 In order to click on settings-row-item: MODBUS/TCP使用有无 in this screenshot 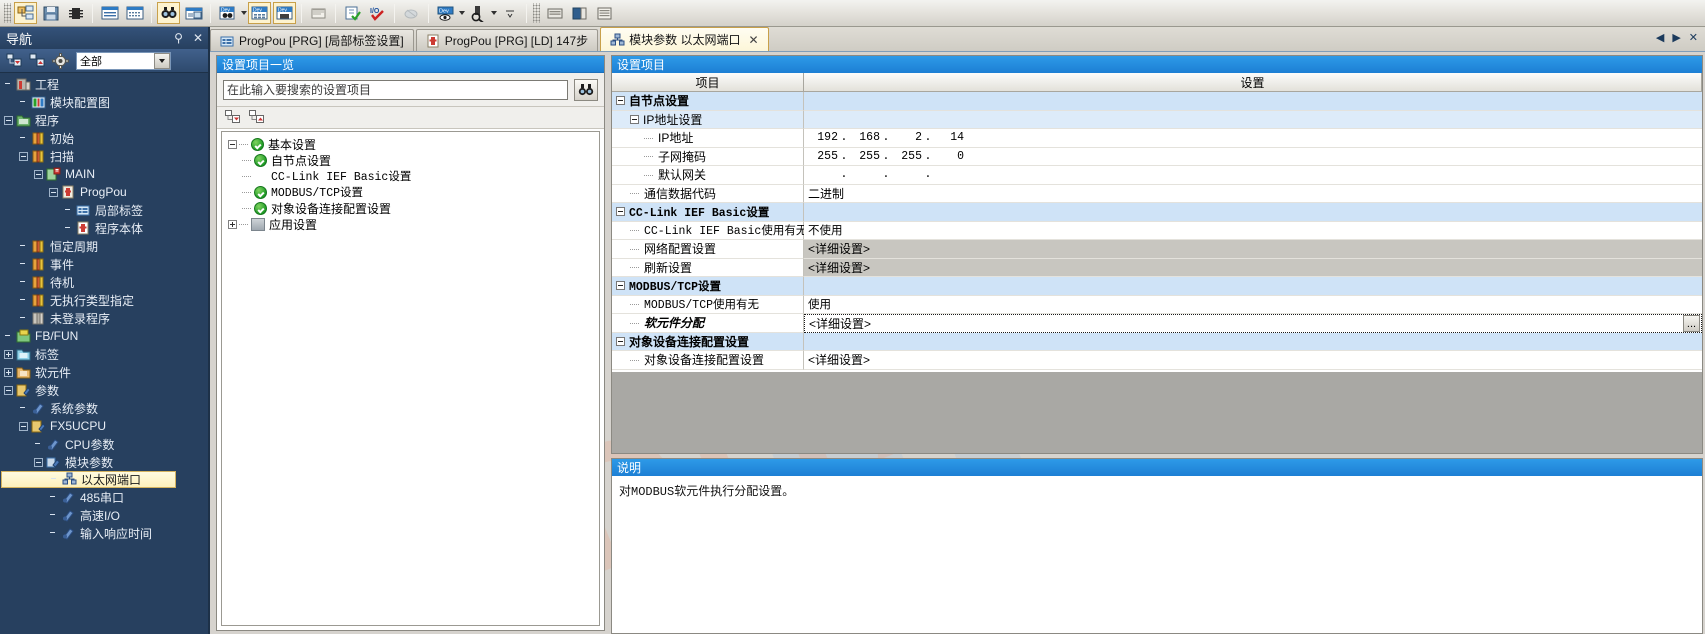, I will do `click(708, 304)`.